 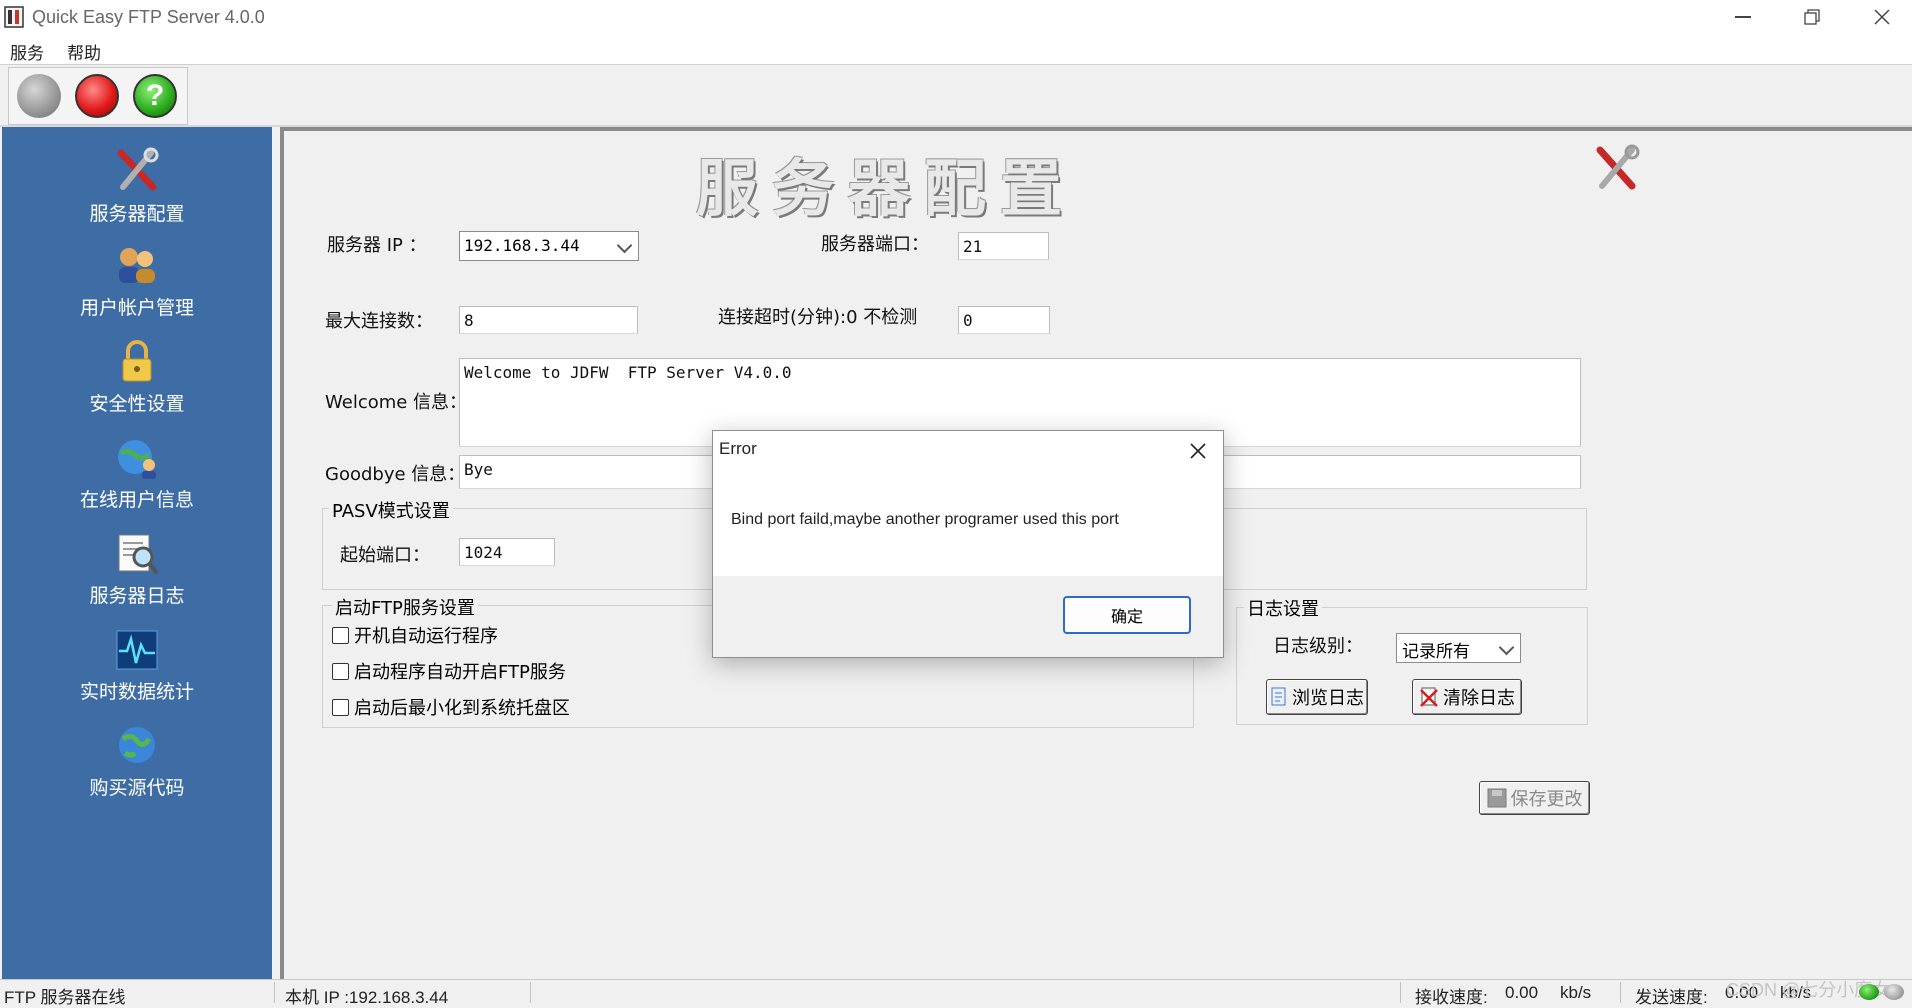 What do you see at coordinates (137, 745) in the screenshot?
I see `globe-icon` at bounding box center [137, 745].